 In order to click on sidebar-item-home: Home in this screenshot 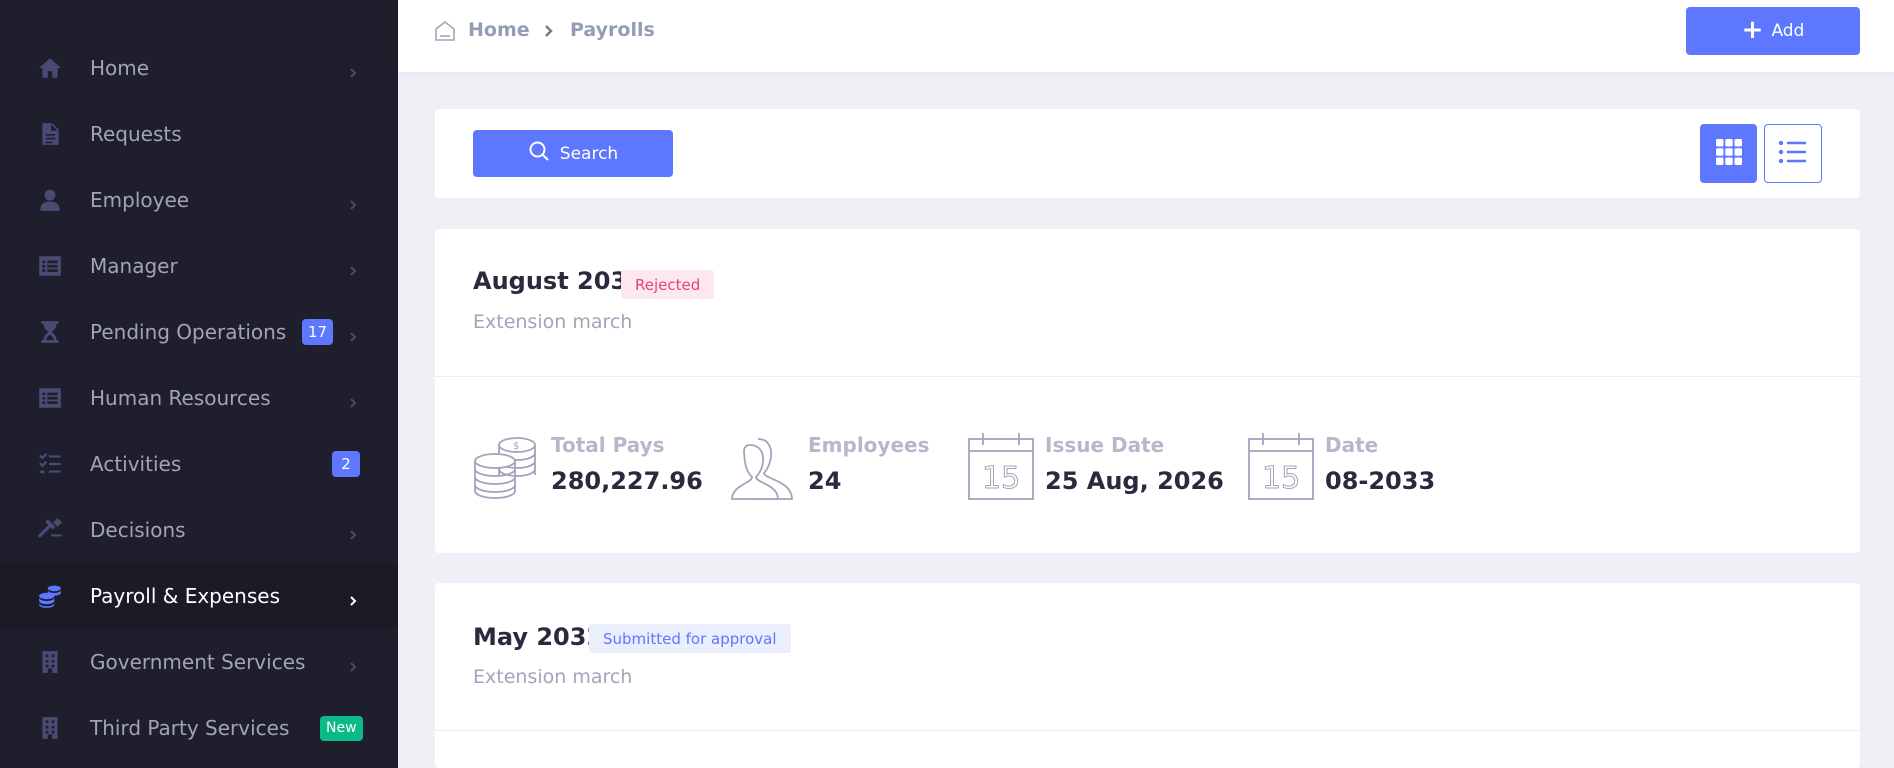, I will do `click(199, 68)`.